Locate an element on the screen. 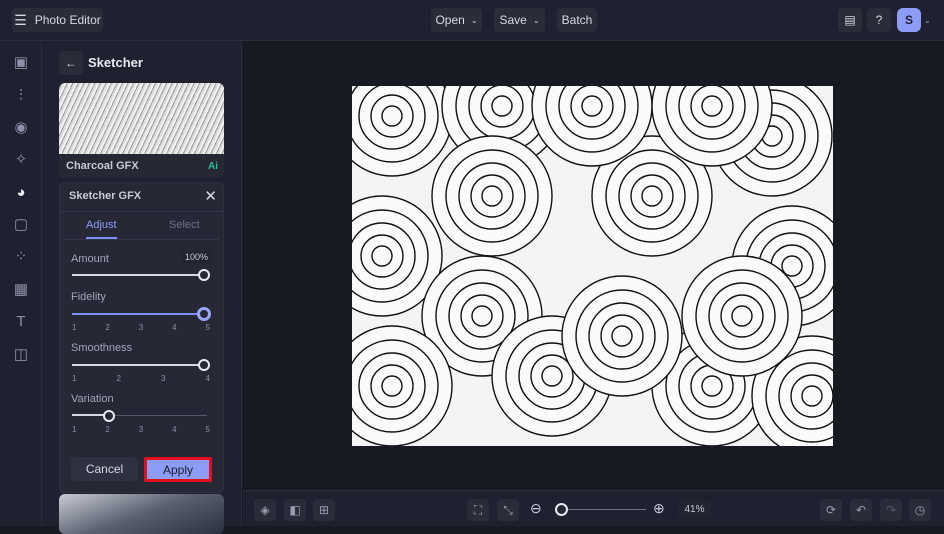 Image resolution: width=944 pixels, height=534 pixels. smoothness-ticks: 1234 is located at coordinates (141, 378).